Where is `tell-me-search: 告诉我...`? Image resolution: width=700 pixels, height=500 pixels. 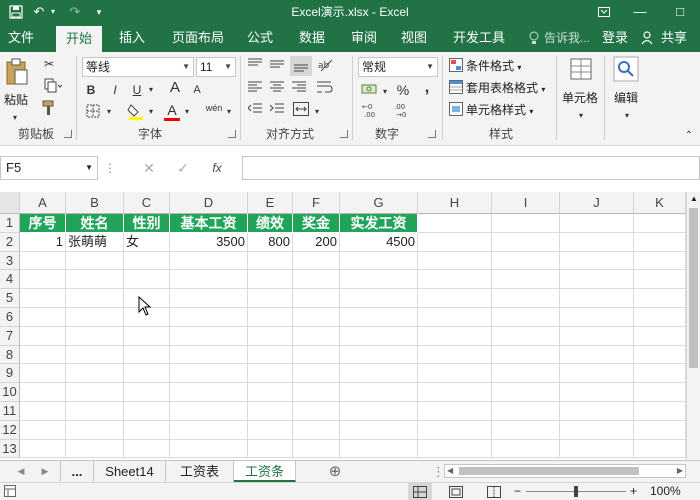
tell-me-search: 告诉我... is located at coordinates (567, 38).